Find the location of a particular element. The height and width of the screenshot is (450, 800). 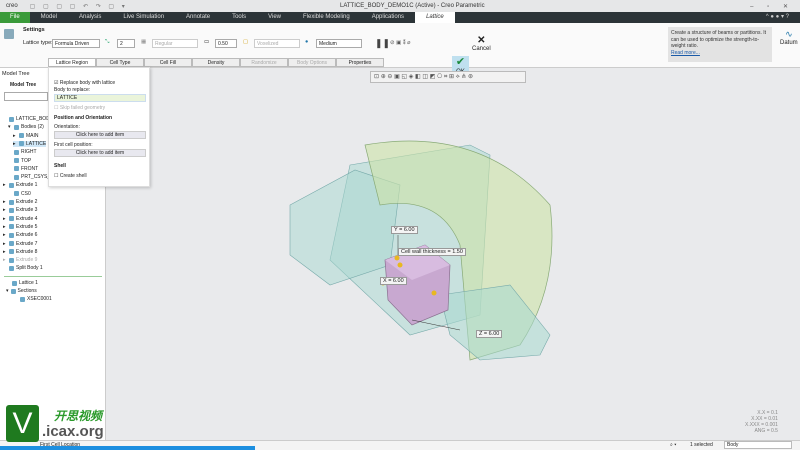

tab-density: Density is located at coordinates (216, 62).